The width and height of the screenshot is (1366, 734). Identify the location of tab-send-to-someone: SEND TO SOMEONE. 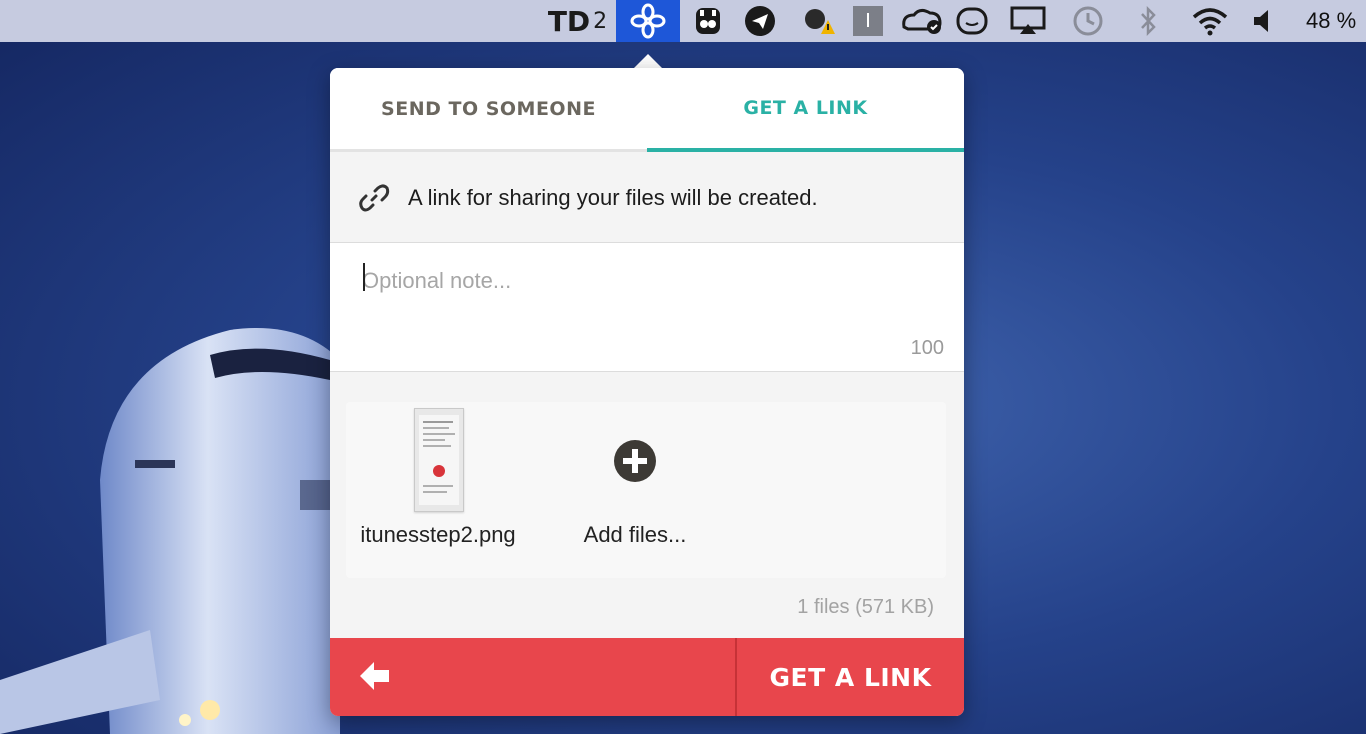
(488, 110).